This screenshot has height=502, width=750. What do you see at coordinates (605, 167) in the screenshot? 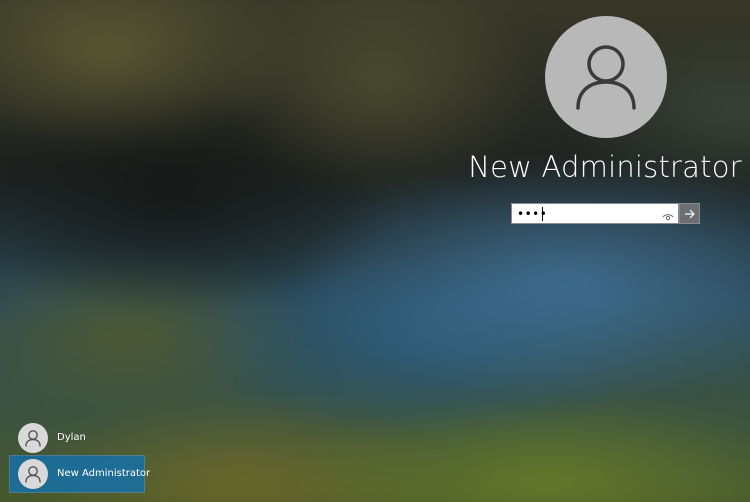
I see `user-name-title: New Administrator` at bounding box center [605, 167].